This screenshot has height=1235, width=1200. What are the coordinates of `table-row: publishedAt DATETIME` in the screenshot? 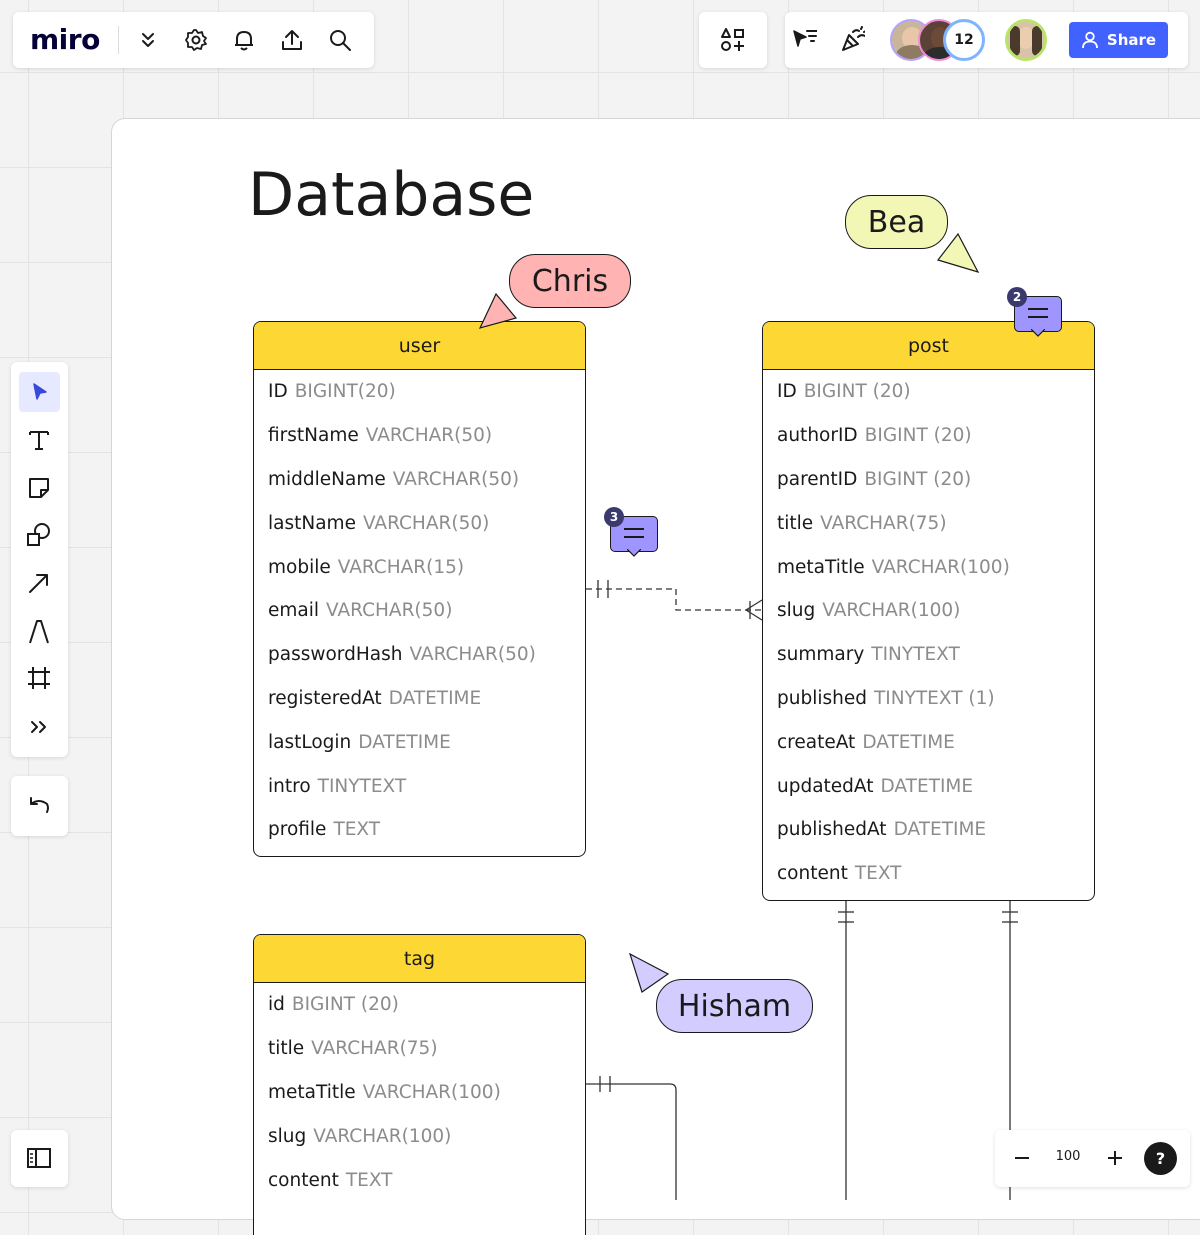 It's located at (928, 830).